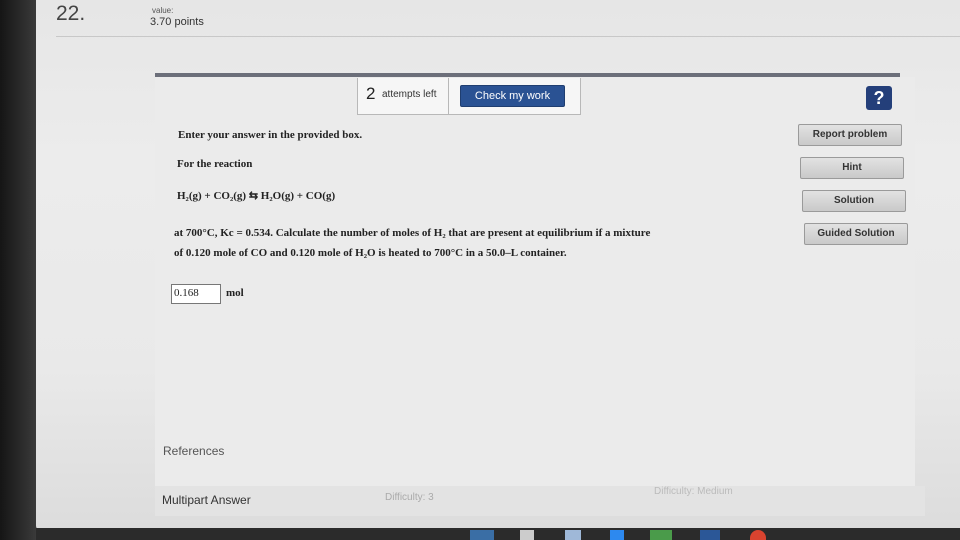 The height and width of the screenshot is (540, 960). Describe the element at coordinates (215, 164) in the screenshot. I see `for-reaction-text: For the reaction` at that location.